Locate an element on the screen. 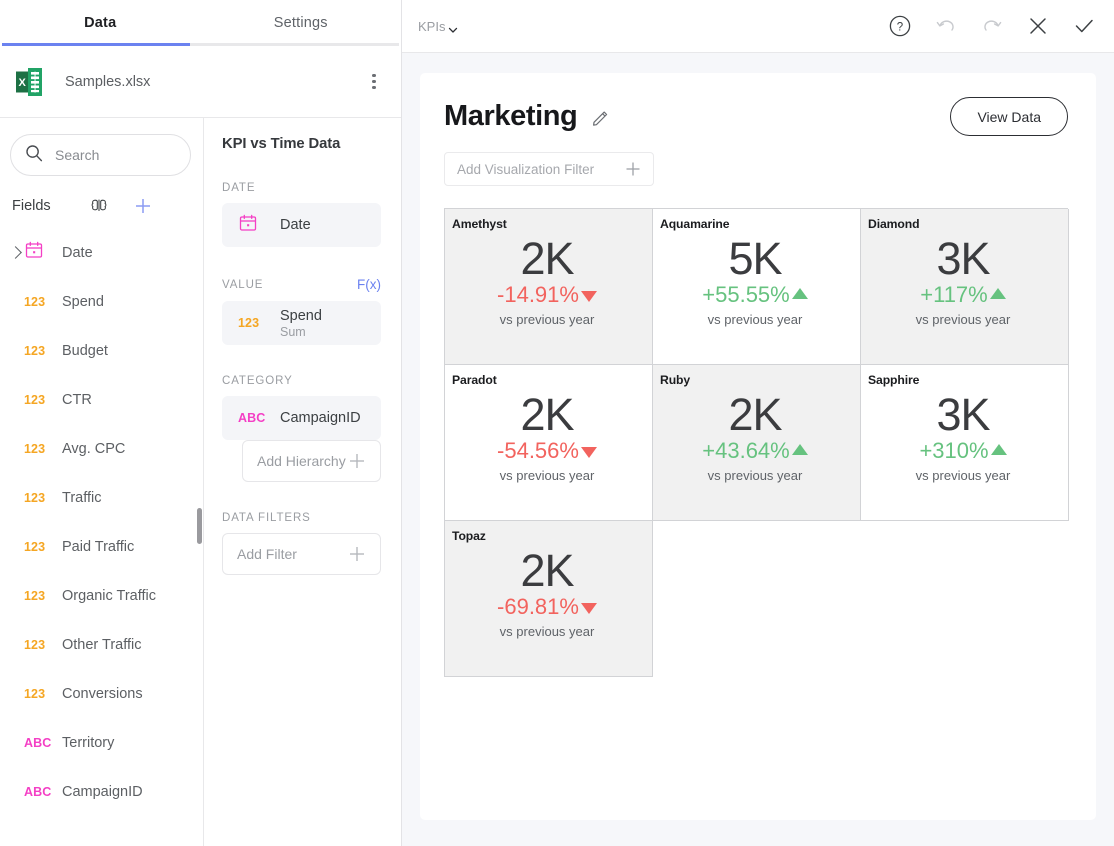  kpi-caption: vs previous year is located at coordinates (547, 475).